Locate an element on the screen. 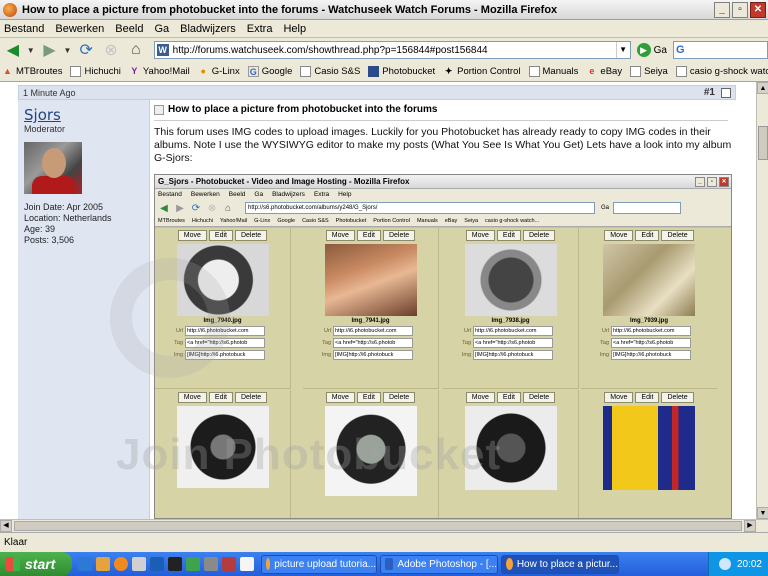  menu-beeld: Beeld is located at coordinates (129, 29).